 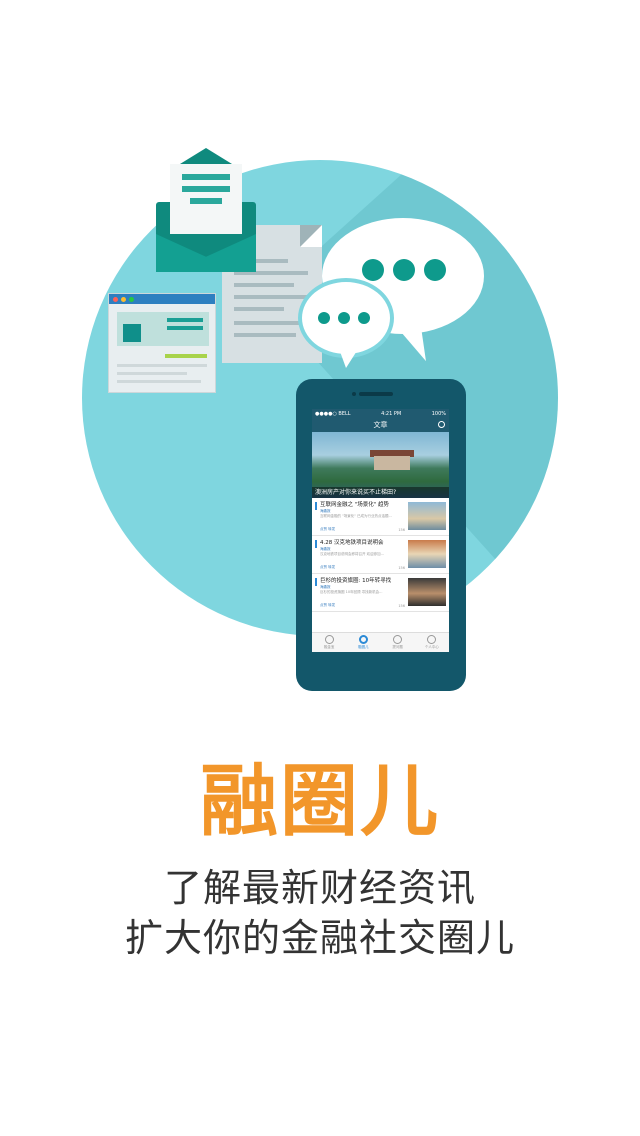 I want to click on featured-banner: 澳洲房产对你来说买不止梯田?, so click(x=380, y=465).